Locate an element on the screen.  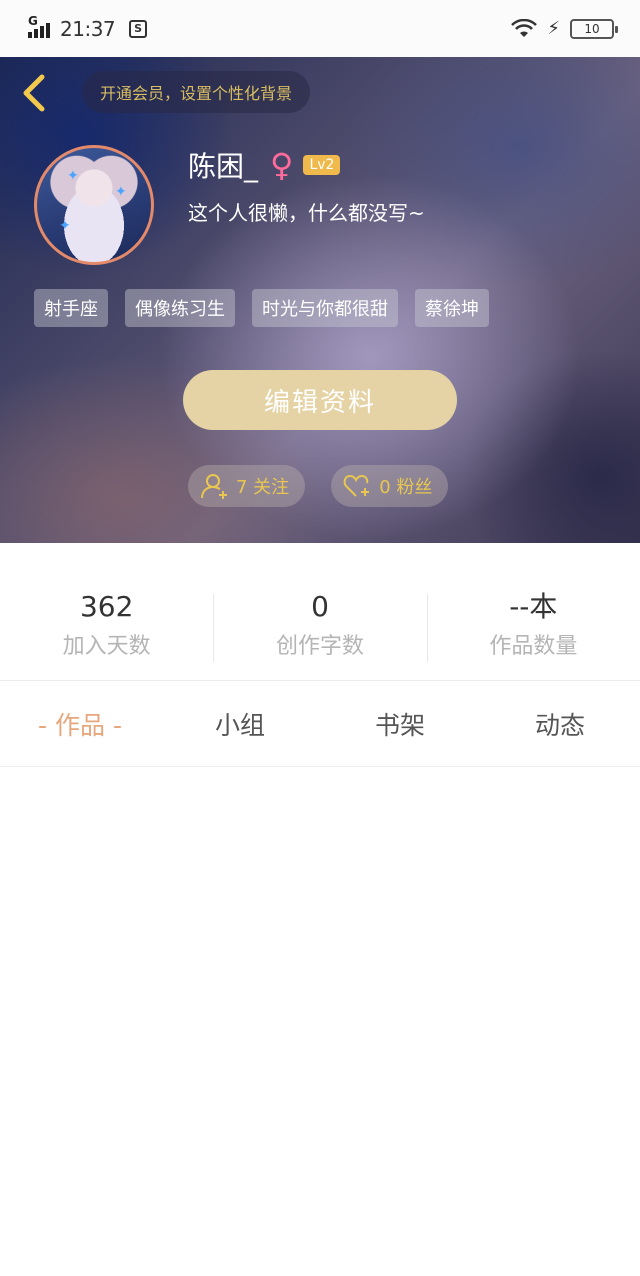
stat-value: 362 is located at coordinates (106, 606).